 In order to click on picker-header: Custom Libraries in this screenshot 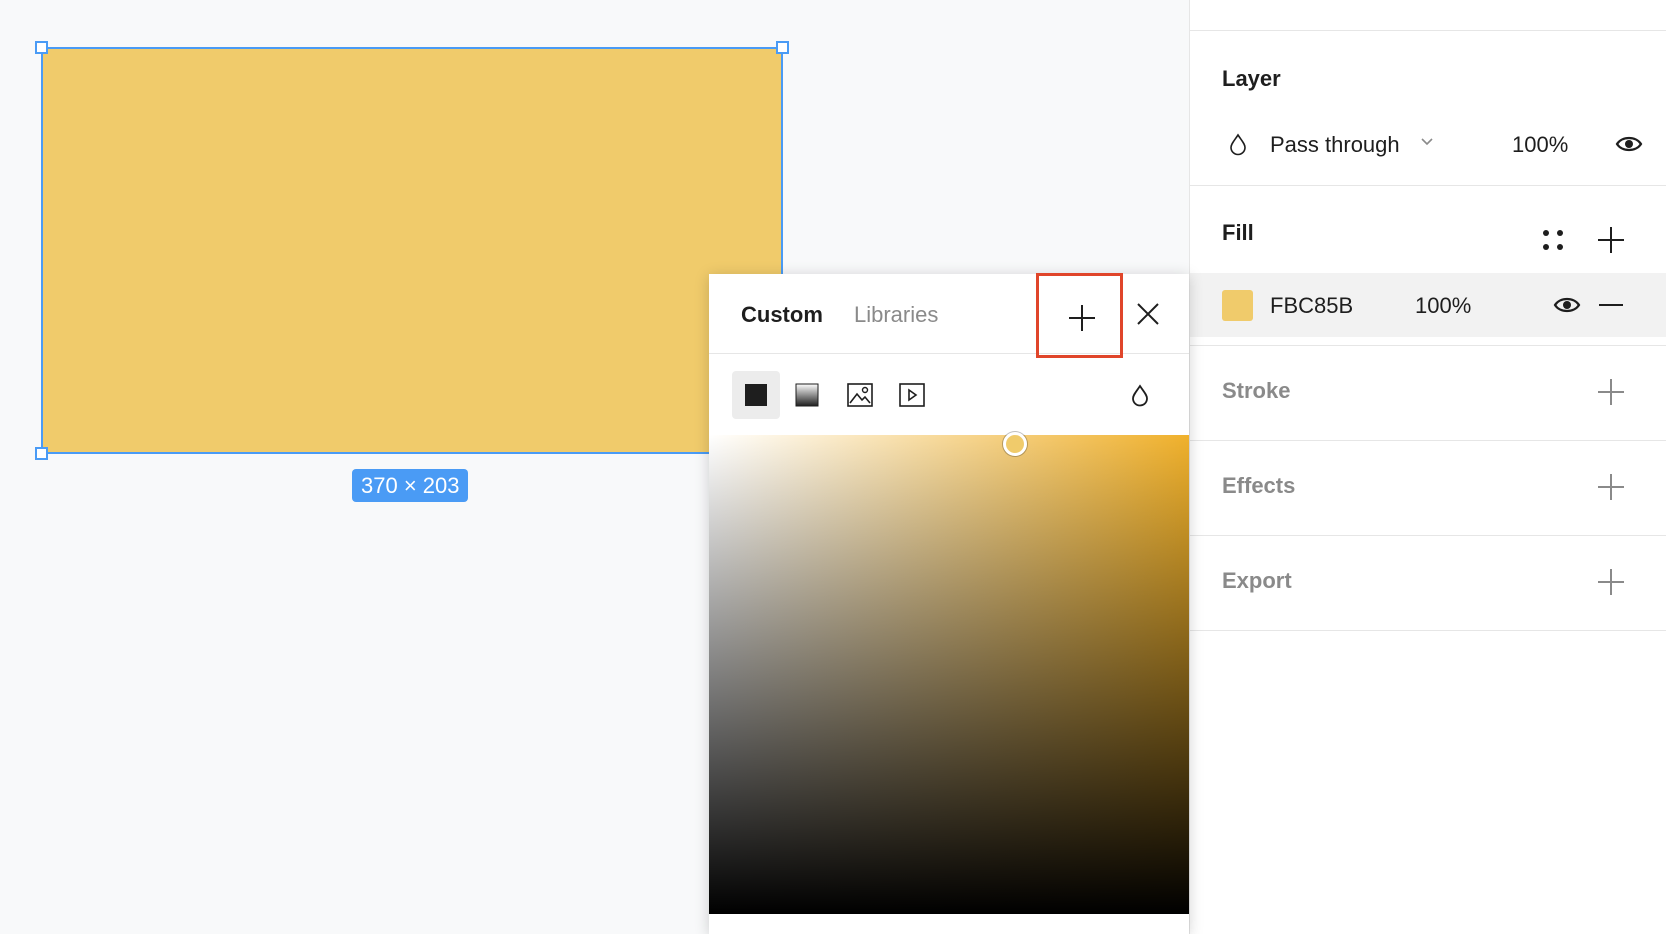, I will do `click(949, 315)`.